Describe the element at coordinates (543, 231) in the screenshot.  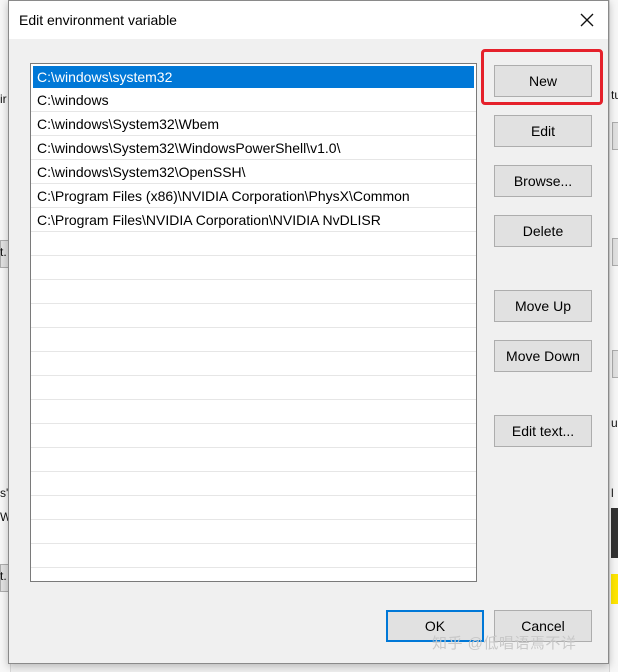
I see `delete-button: Delete` at that location.